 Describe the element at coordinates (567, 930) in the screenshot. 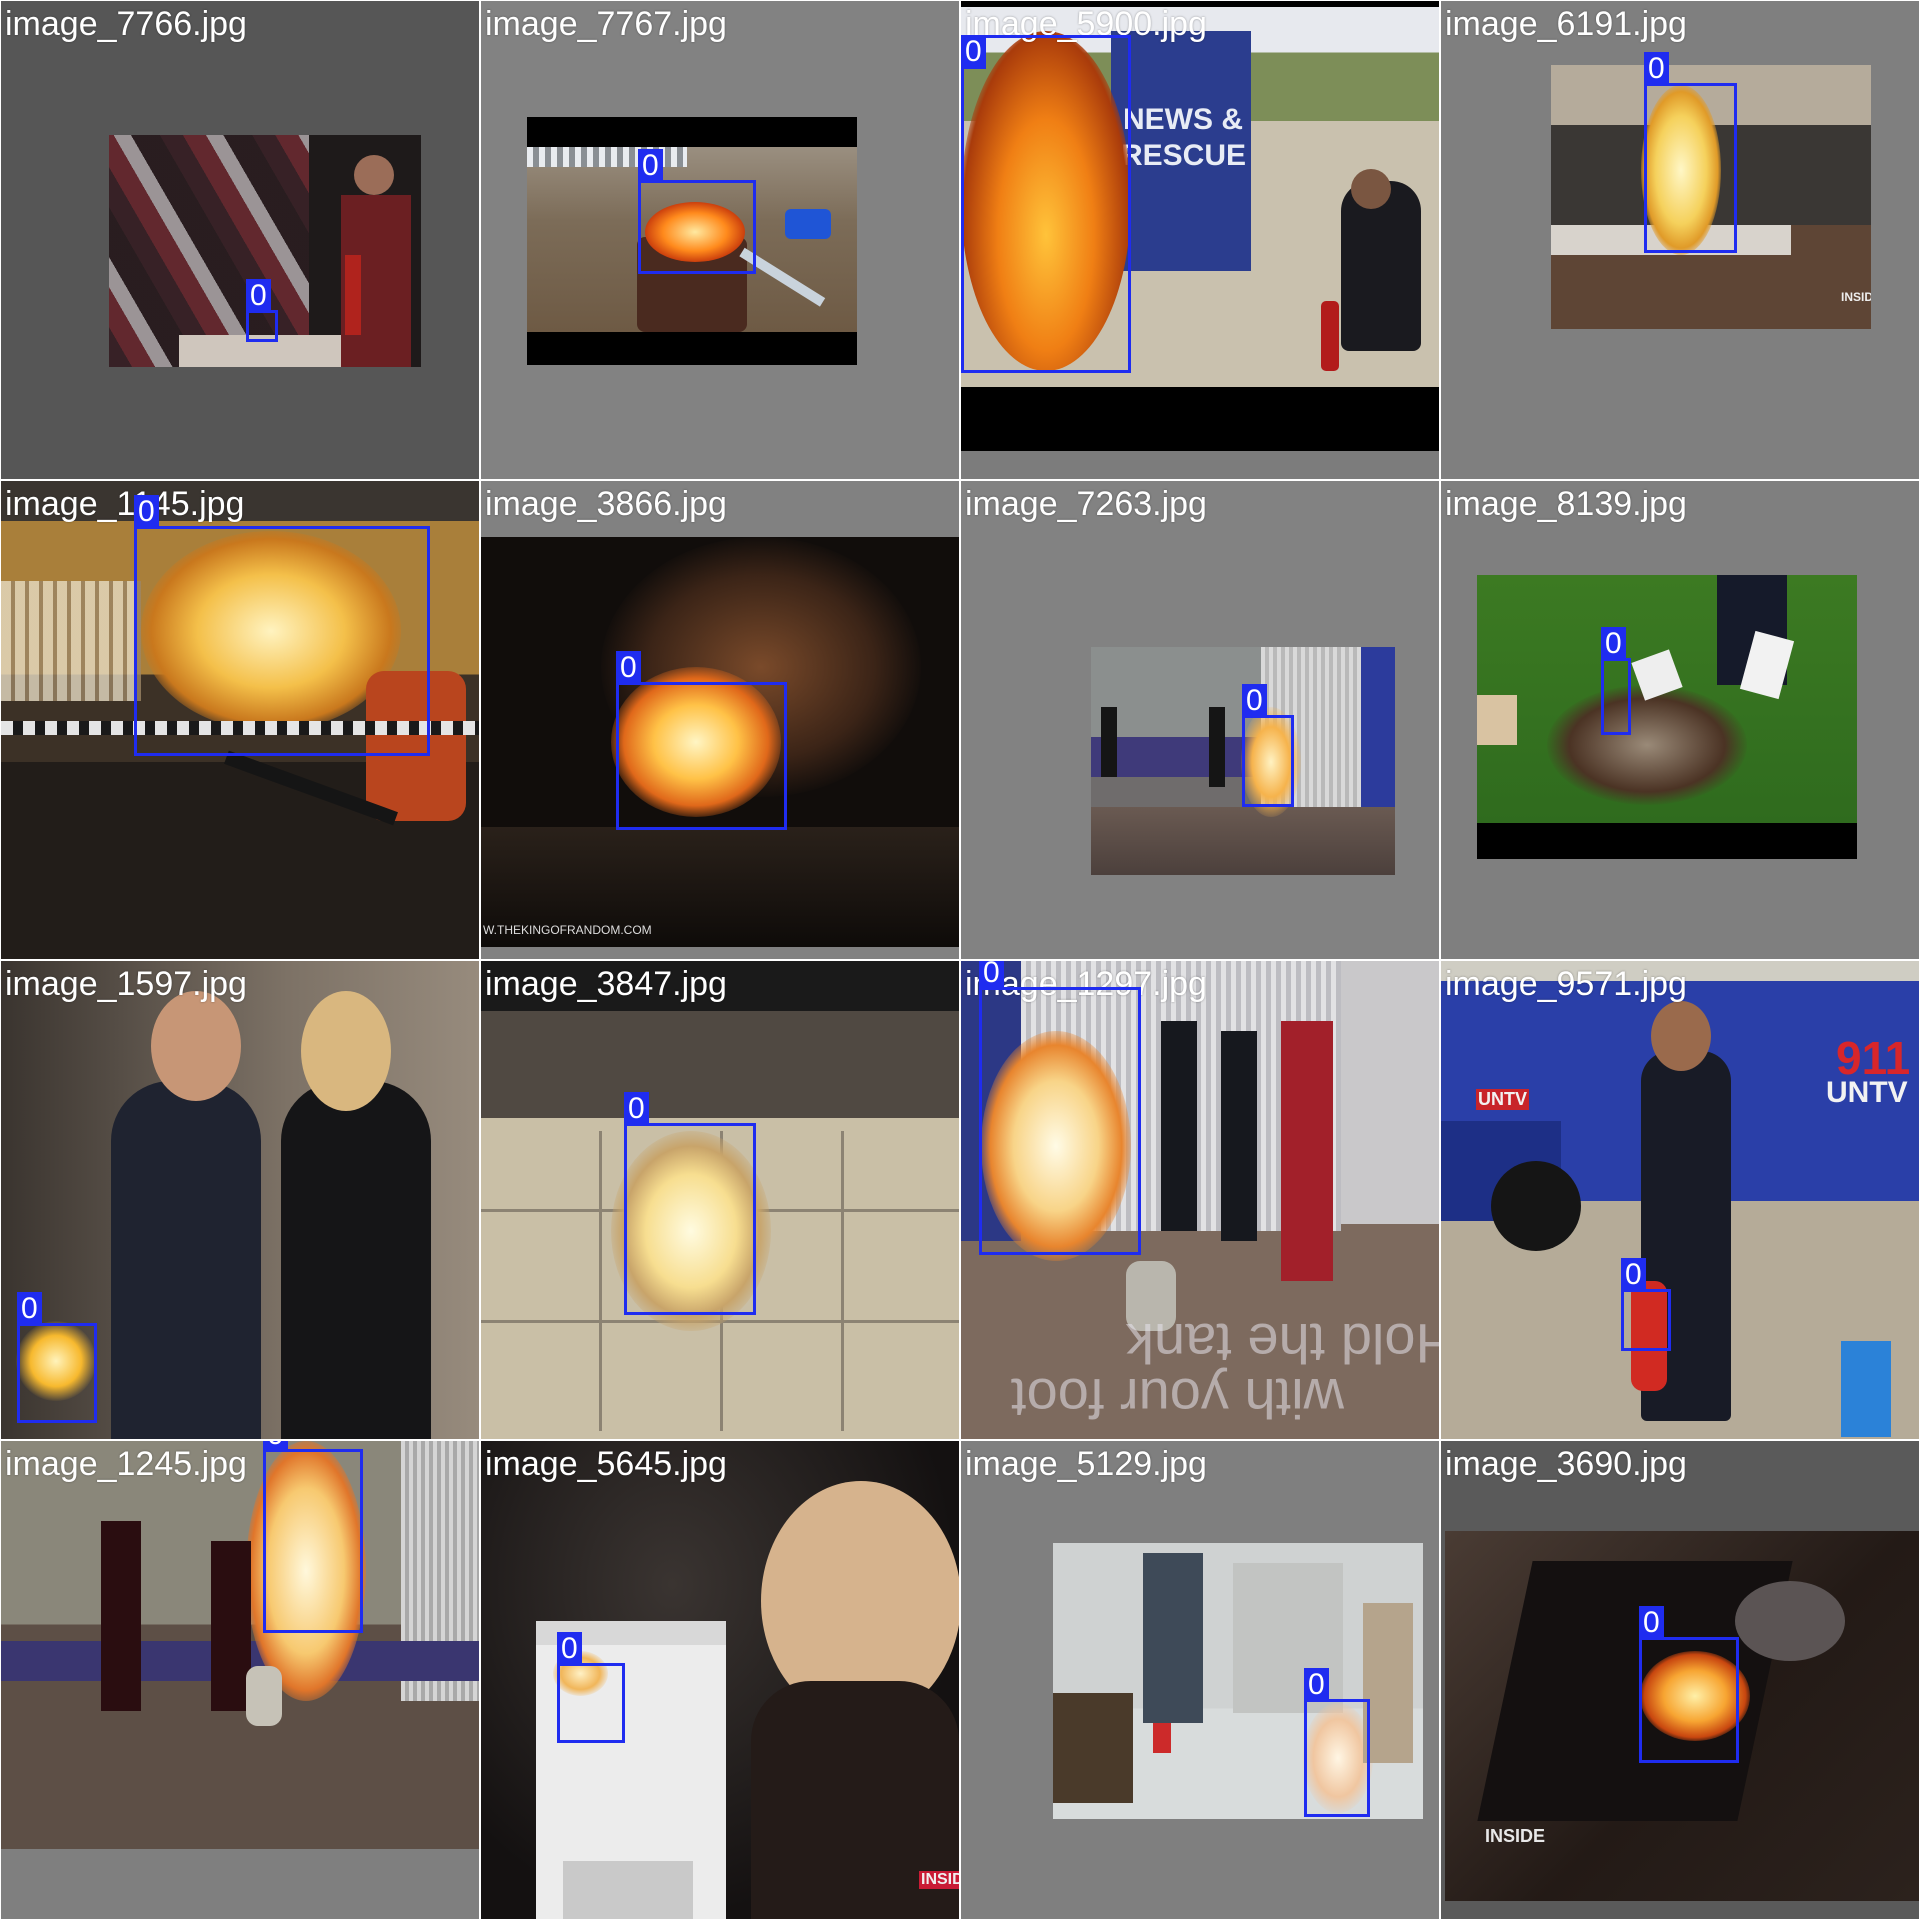

I see `scene-text: W.THEKINGOFRANDOM.COM` at that location.